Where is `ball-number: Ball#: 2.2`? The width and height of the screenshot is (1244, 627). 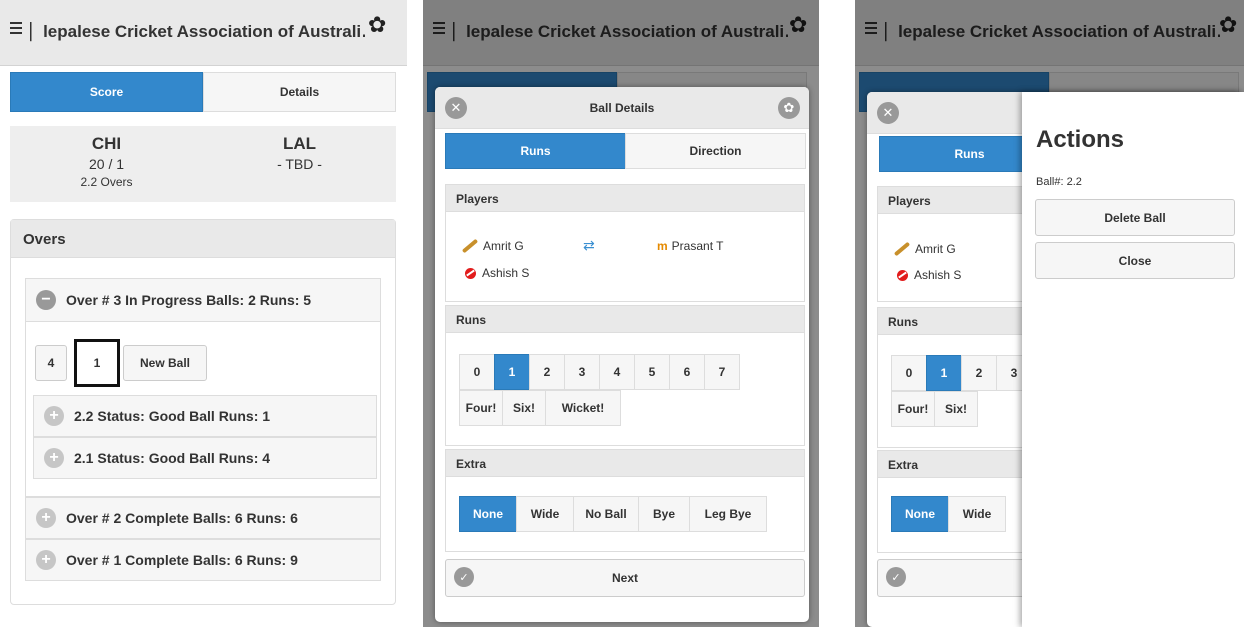
ball-number: Ball#: 2.2 is located at coordinates (1059, 182).